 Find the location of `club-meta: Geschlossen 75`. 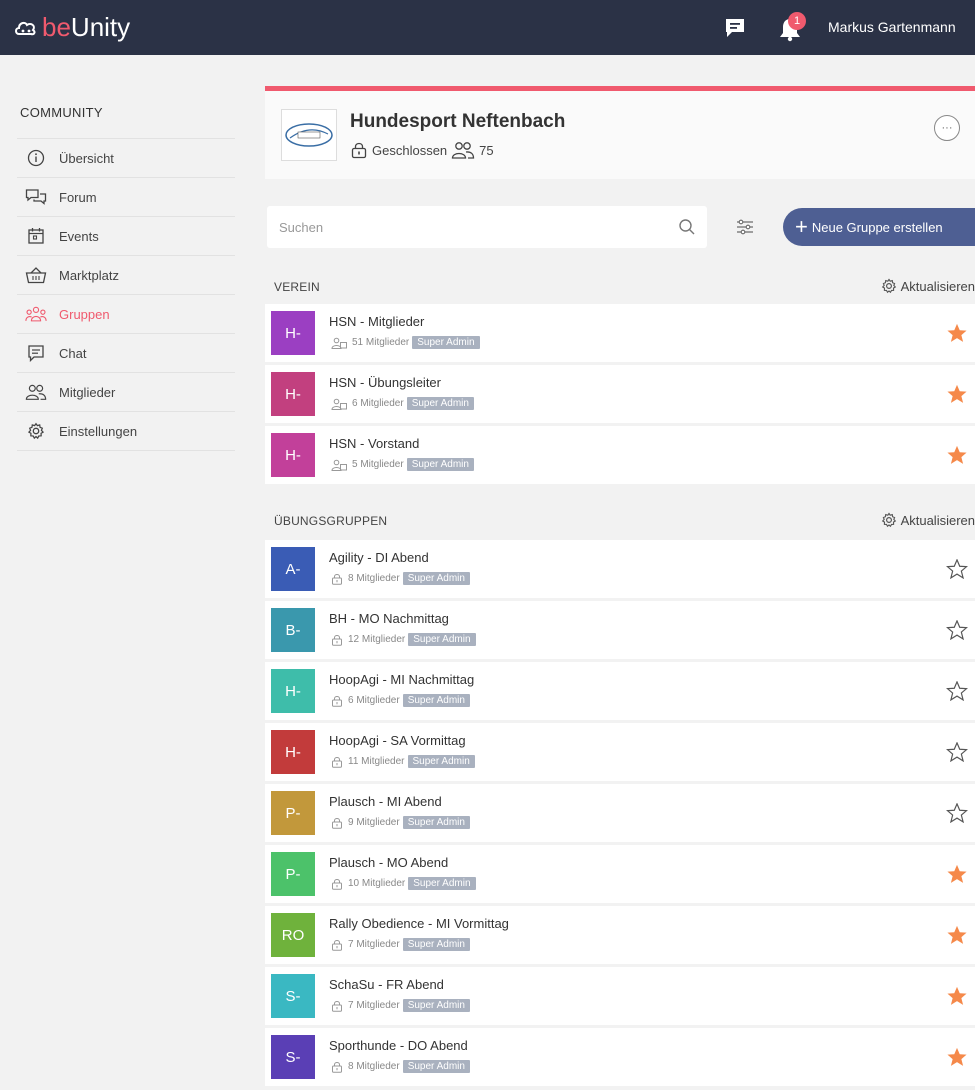

club-meta: Geschlossen 75 is located at coordinates (422, 150).